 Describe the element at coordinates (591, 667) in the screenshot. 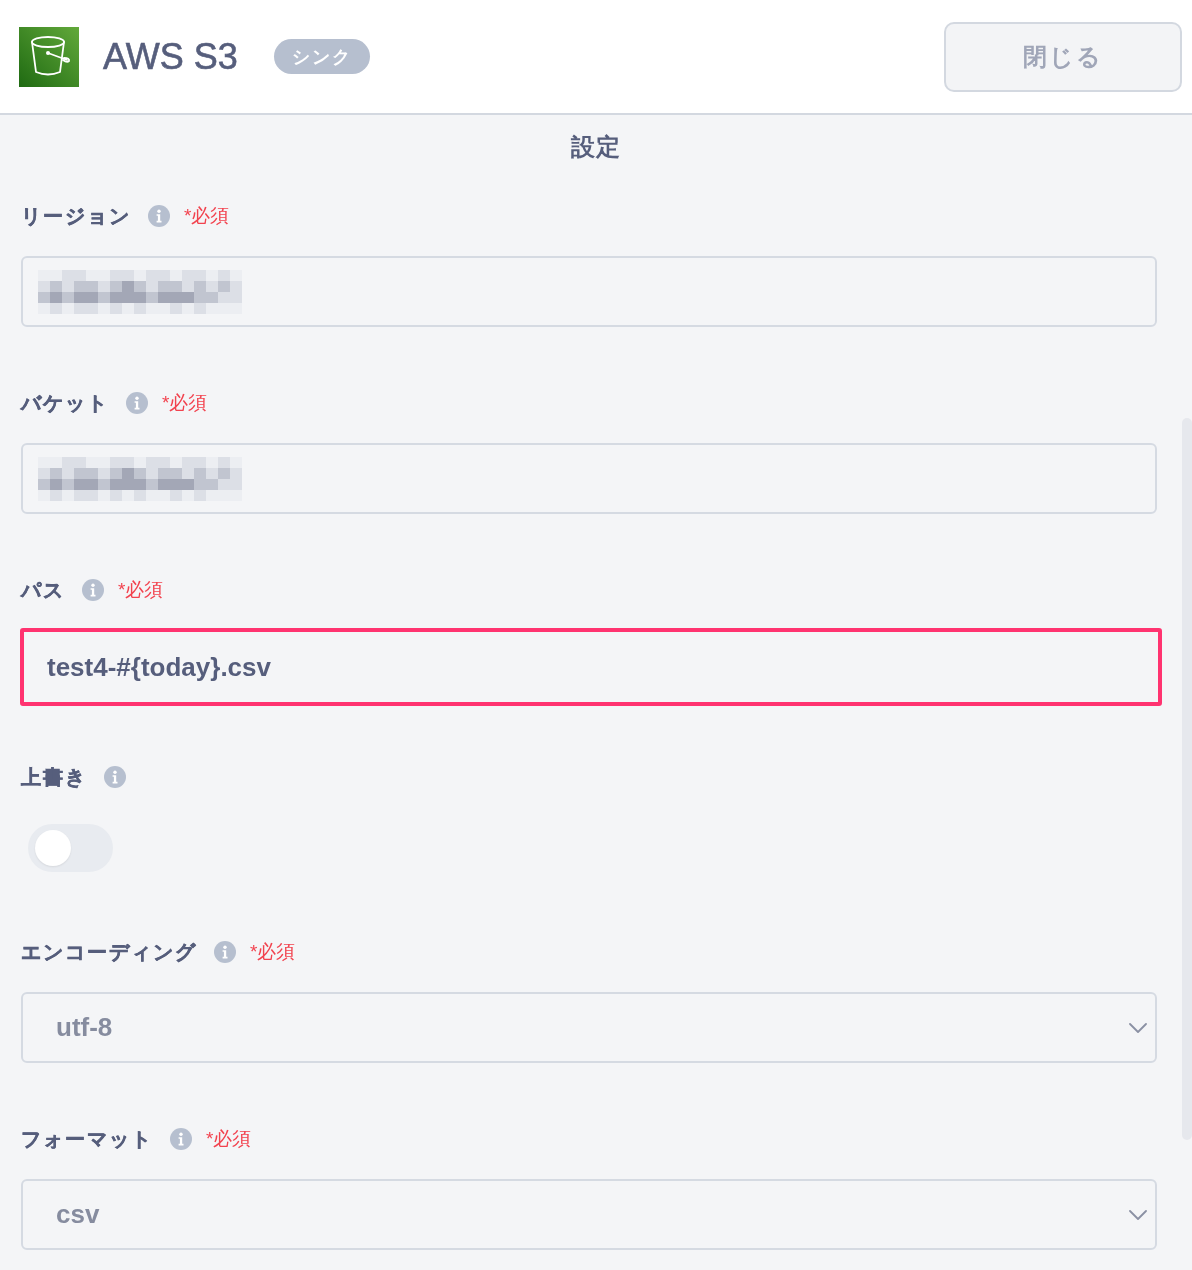

I see `text-input: test4-#{today}.csv` at that location.